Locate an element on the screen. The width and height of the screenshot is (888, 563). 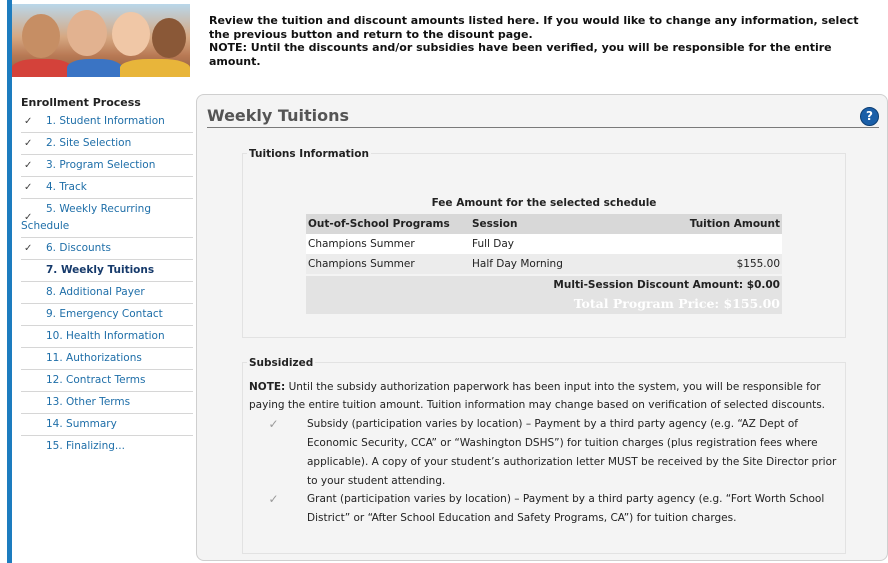
sidebar-item-label: 11. Authorizations is located at coordinates (94, 358).